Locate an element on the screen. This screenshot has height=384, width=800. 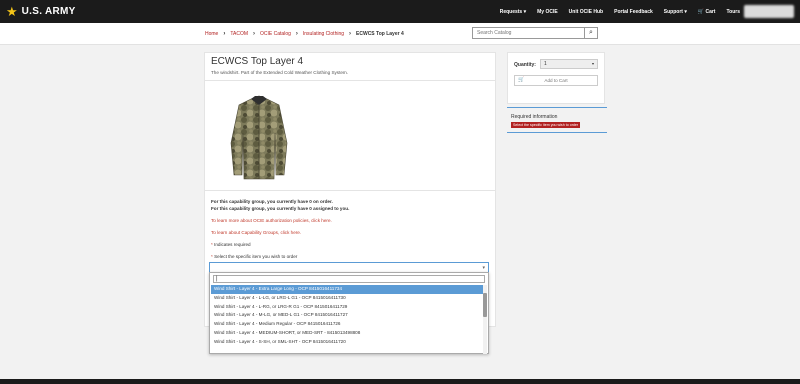
product-title: ECWCS Top Layer 4 is located at coordinates (257, 61).